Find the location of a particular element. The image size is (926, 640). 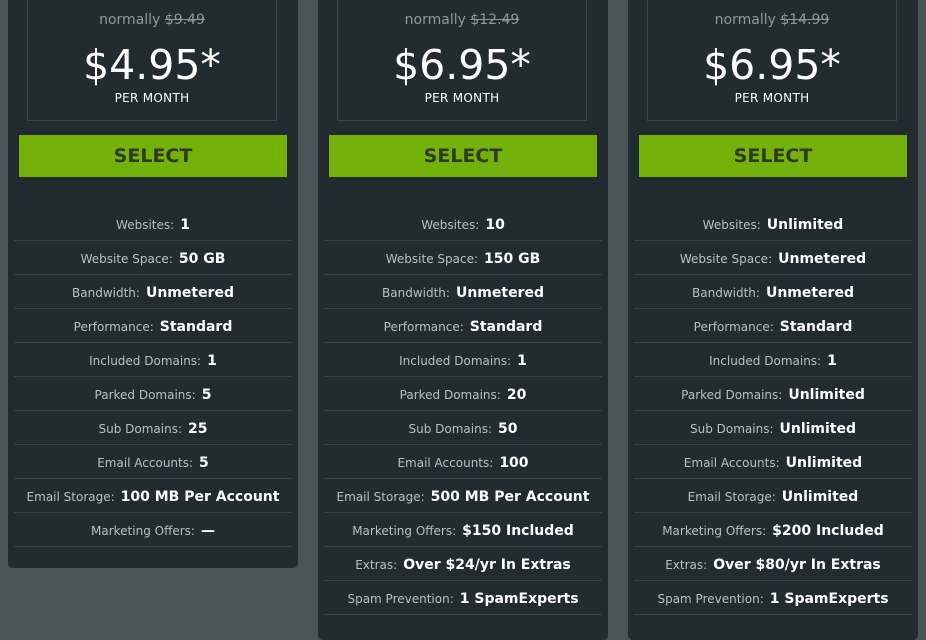

feature-value: — is located at coordinates (207, 531).